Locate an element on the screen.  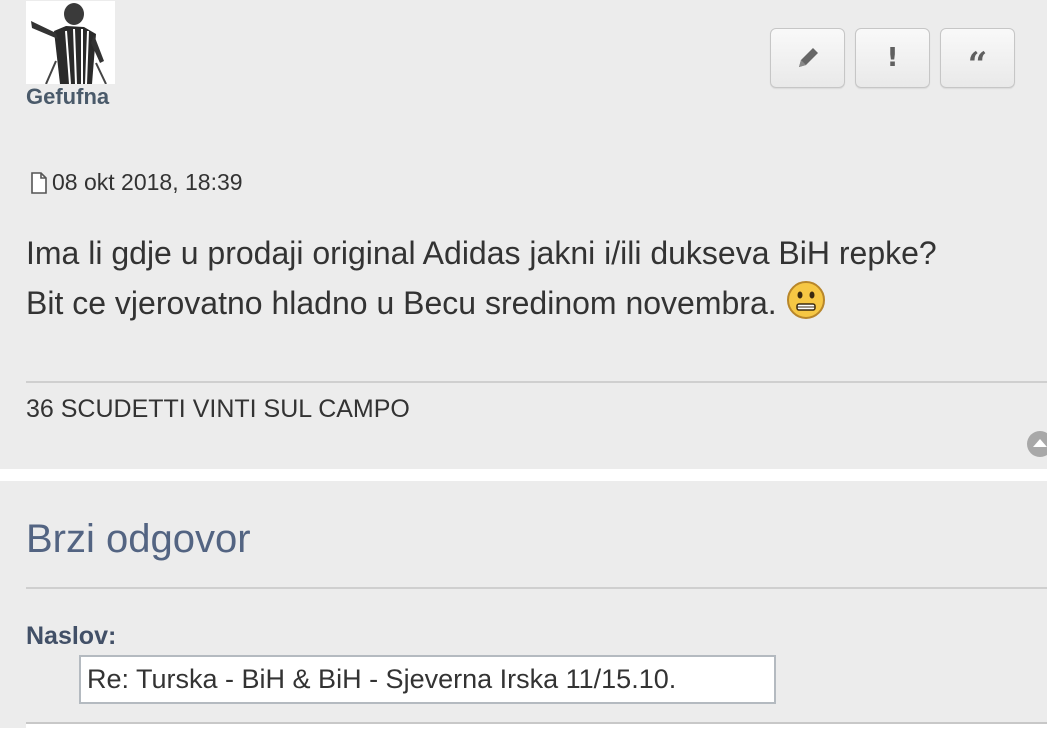
avatar is located at coordinates (70, 42).